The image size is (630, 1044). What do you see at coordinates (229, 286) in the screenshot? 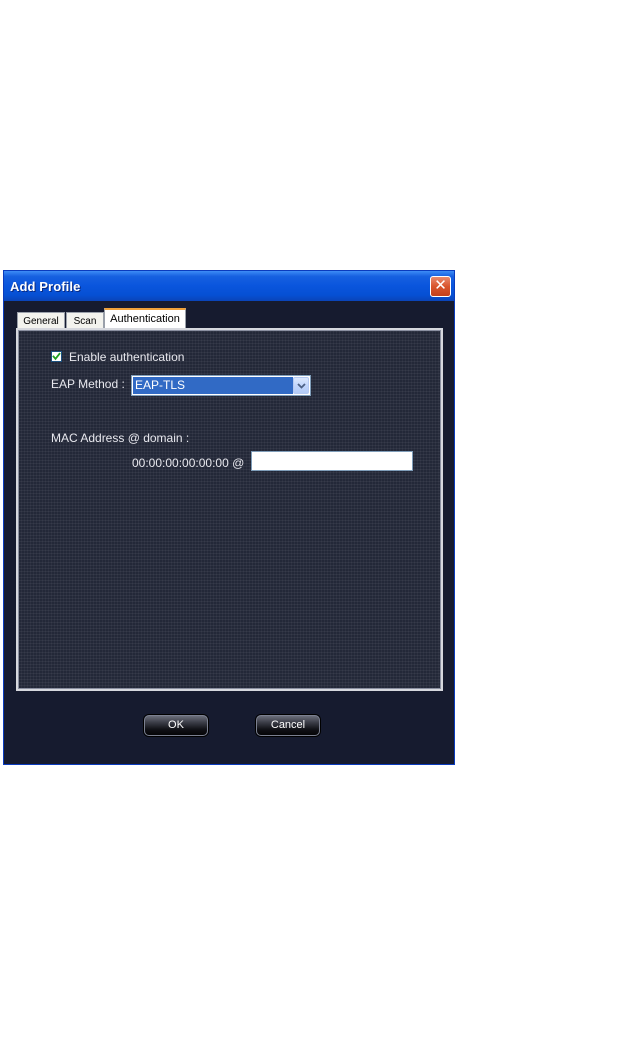
I see `title-bar: Add Profile ✕` at bounding box center [229, 286].